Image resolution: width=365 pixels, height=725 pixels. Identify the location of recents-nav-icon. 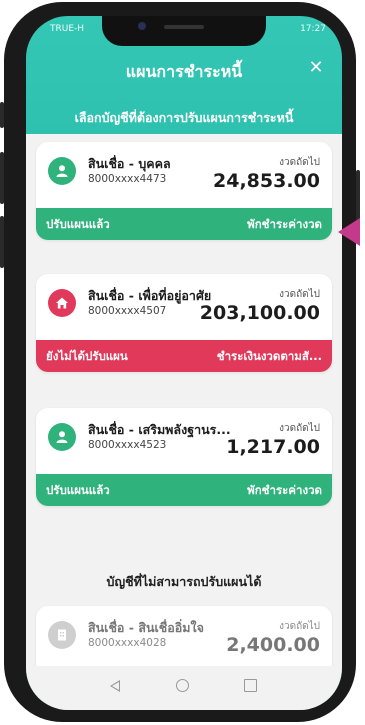
(250, 685).